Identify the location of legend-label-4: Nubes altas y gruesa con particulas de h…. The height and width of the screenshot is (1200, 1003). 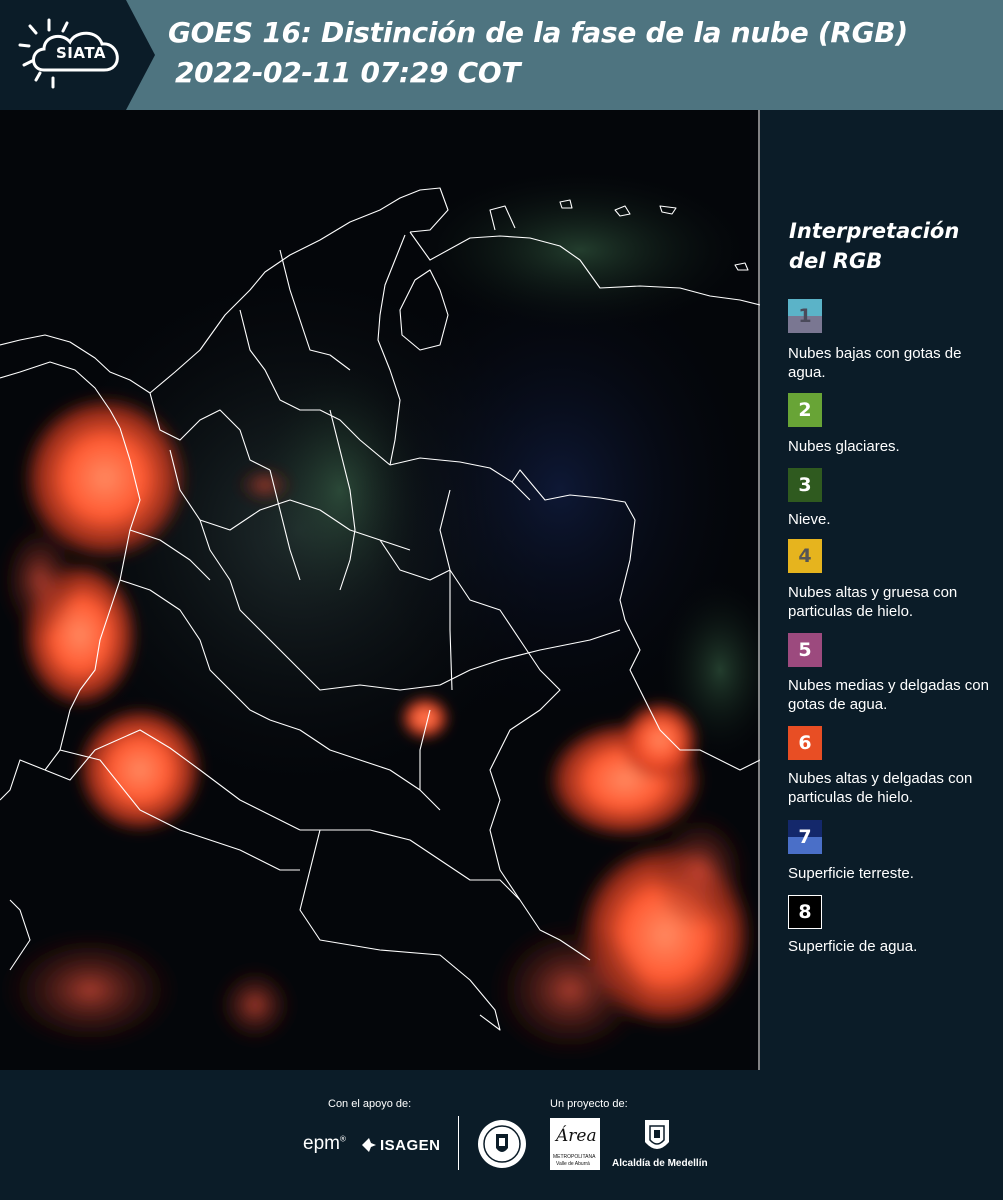
(873, 602).